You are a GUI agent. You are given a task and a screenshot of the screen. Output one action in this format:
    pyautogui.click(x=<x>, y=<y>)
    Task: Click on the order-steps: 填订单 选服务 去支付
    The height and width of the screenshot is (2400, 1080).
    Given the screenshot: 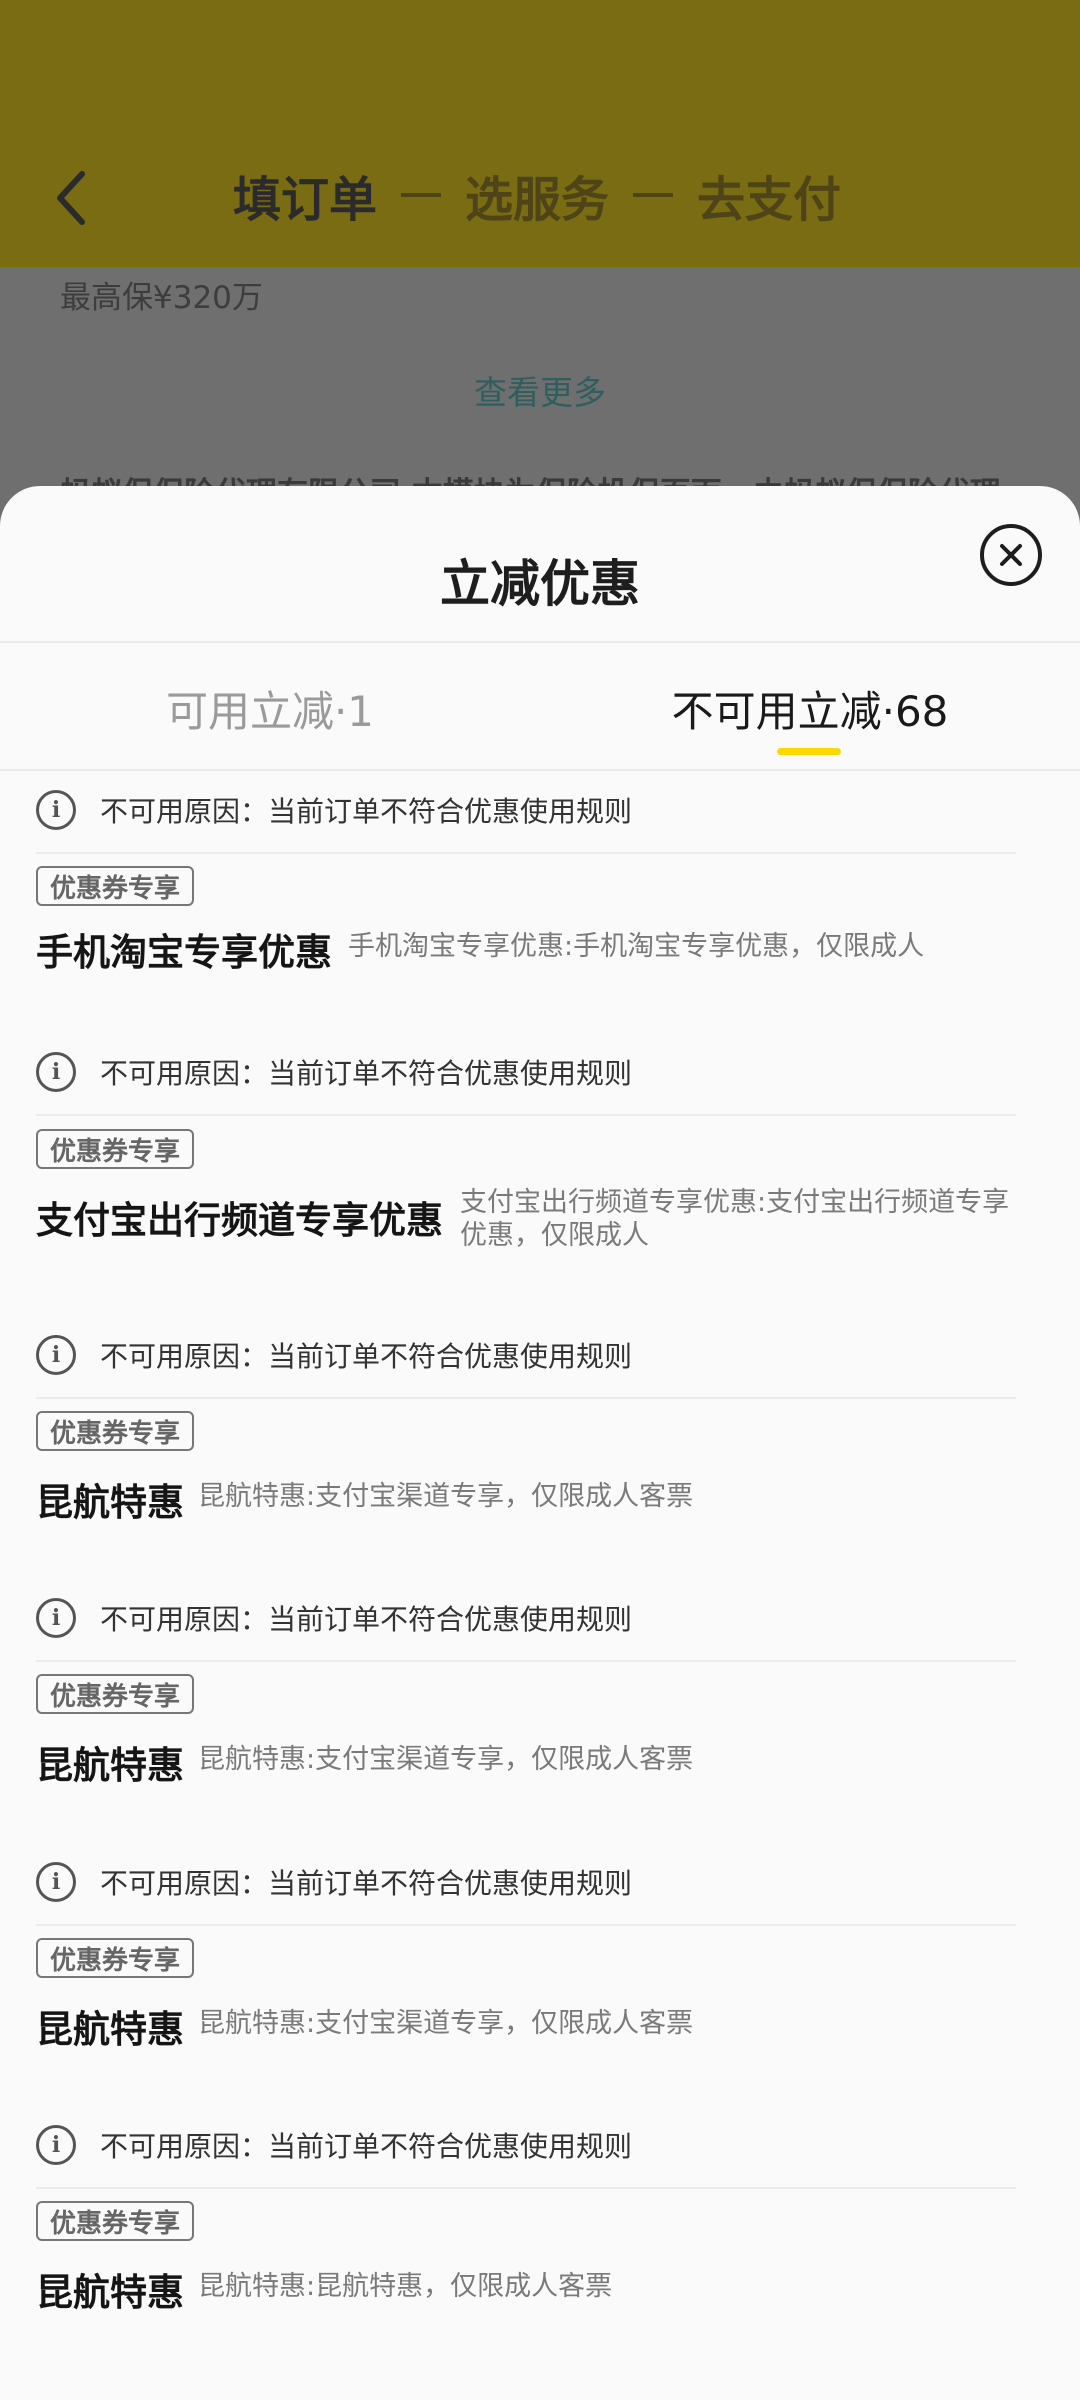 What is the action you would take?
    pyautogui.click(x=537, y=195)
    